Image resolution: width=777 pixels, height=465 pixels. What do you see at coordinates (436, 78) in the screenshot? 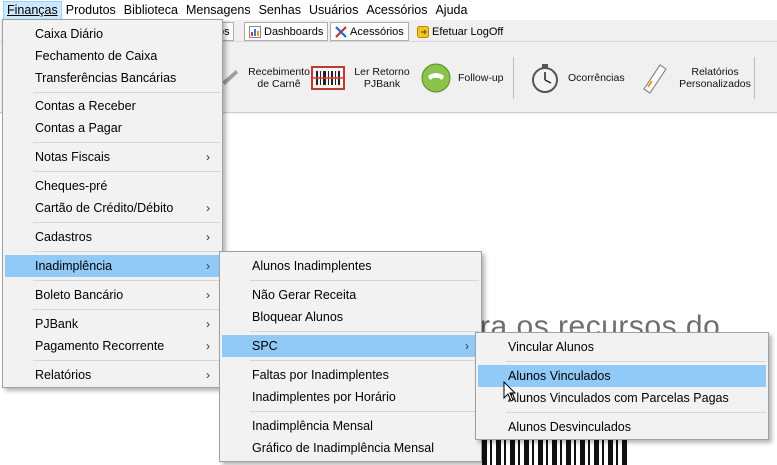
I see `phone-icon` at bounding box center [436, 78].